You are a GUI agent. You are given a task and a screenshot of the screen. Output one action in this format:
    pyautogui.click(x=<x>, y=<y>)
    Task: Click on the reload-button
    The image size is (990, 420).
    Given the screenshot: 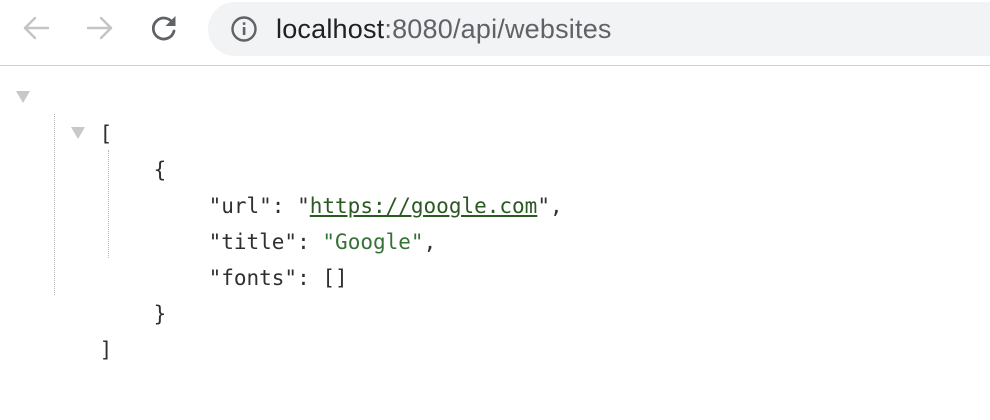 What is the action you would take?
    pyautogui.click(x=164, y=28)
    